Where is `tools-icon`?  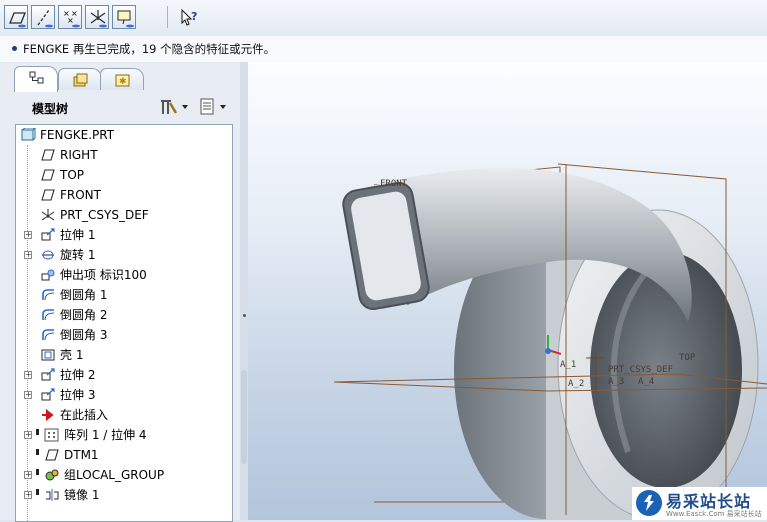
tools-icon is located at coordinates (174, 107).